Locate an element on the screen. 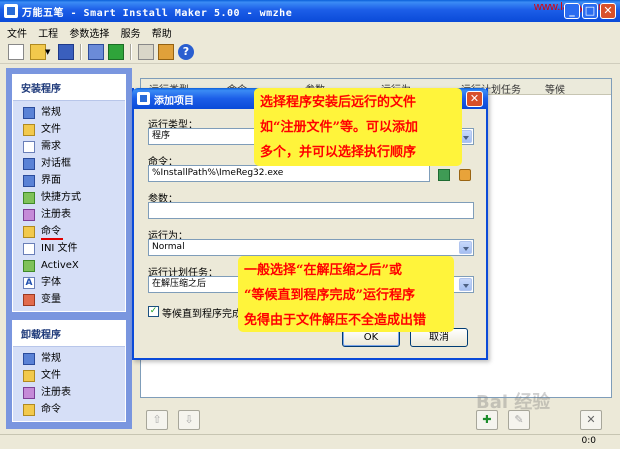  font-icon: A is located at coordinates (29, 283).